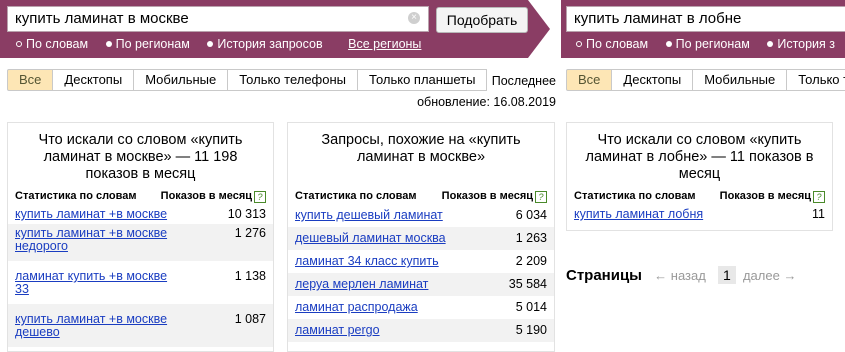 This screenshot has width=845, height=352. What do you see at coordinates (527, 284) in the screenshot?
I see `shows-count: 35 584` at bounding box center [527, 284].